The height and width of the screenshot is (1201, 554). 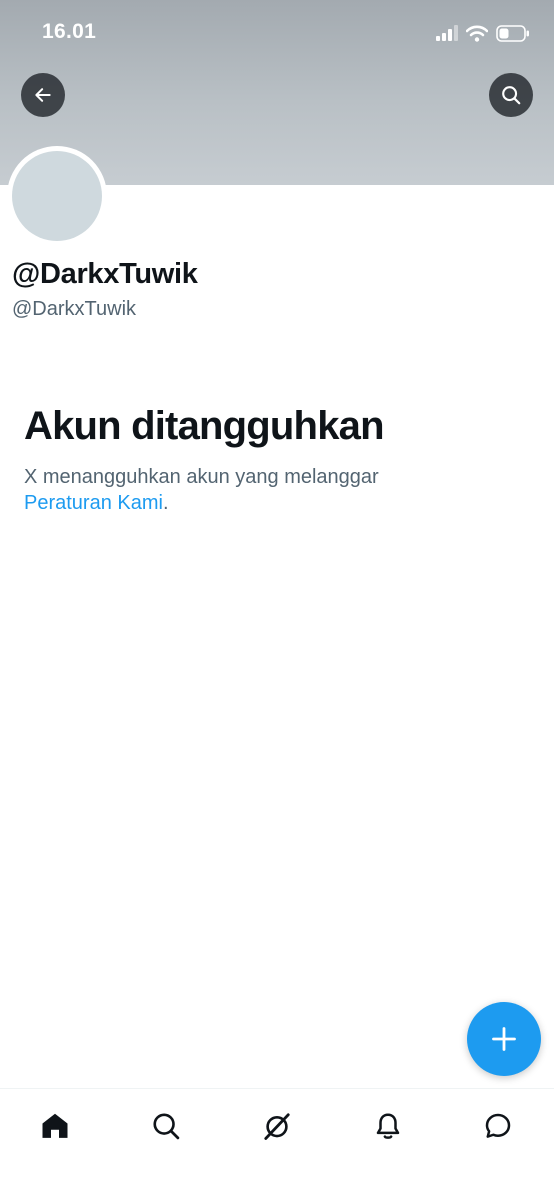 I want to click on bottom-nav, so click(x=277, y=1144).